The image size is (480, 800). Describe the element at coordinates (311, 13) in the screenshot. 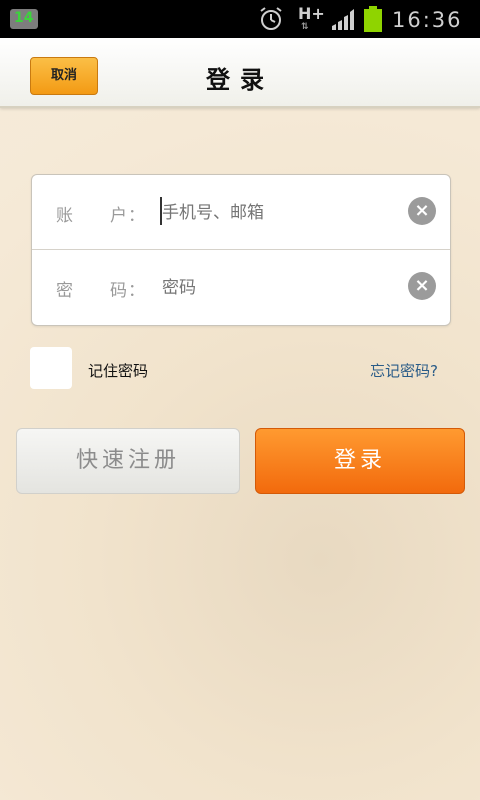

I see `network-type-label: H+` at that location.